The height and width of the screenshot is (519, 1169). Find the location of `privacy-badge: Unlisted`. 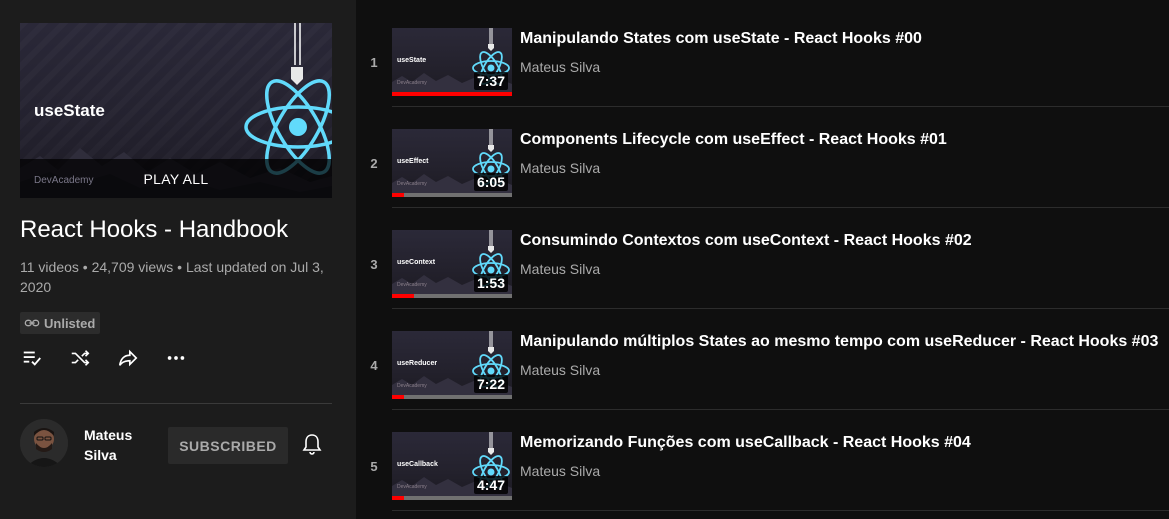

privacy-badge: Unlisted is located at coordinates (60, 323).